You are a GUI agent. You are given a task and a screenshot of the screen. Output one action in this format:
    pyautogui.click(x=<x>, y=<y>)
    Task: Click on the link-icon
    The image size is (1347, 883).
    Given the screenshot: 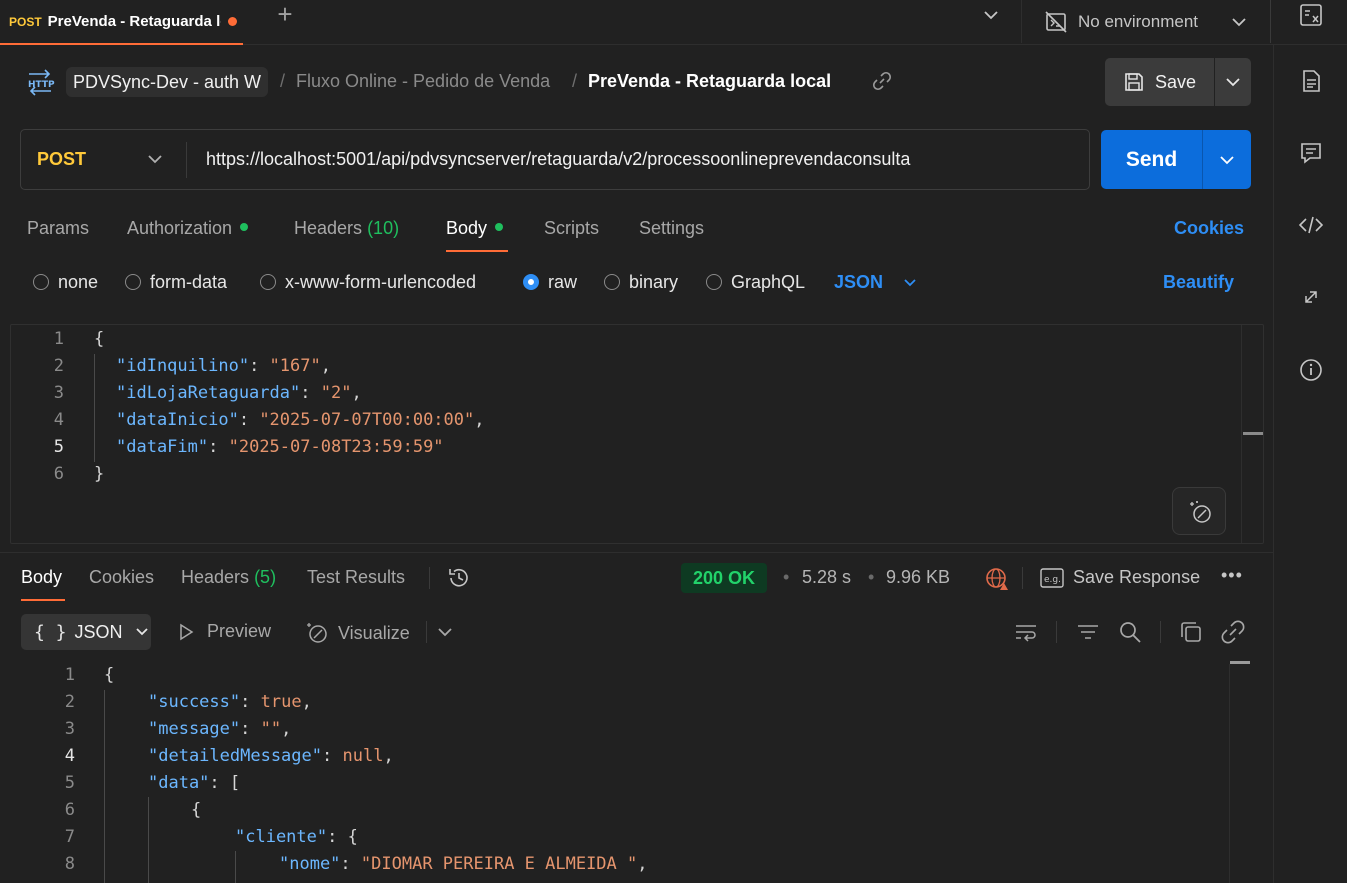 What is the action you would take?
    pyautogui.click(x=1233, y=632)
    